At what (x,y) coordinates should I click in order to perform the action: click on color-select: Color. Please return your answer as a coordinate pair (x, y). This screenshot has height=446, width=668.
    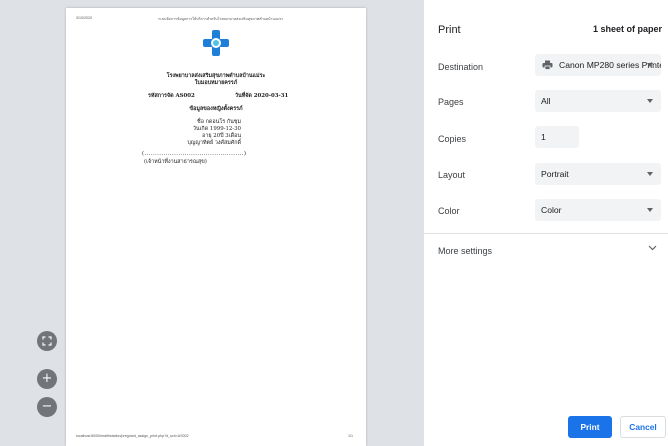
    Looking at the image, I should click on (598, 210).